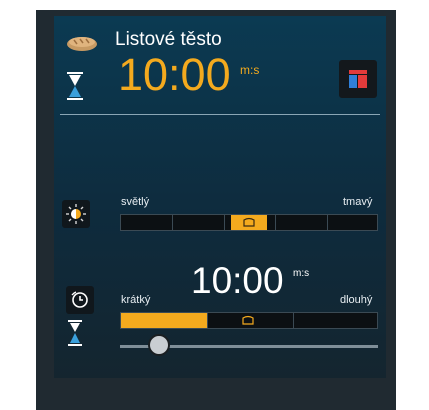  Describe the element at coordinates (168, 39) in the screenshot. I see `program-title: Listové těsto` at that location.